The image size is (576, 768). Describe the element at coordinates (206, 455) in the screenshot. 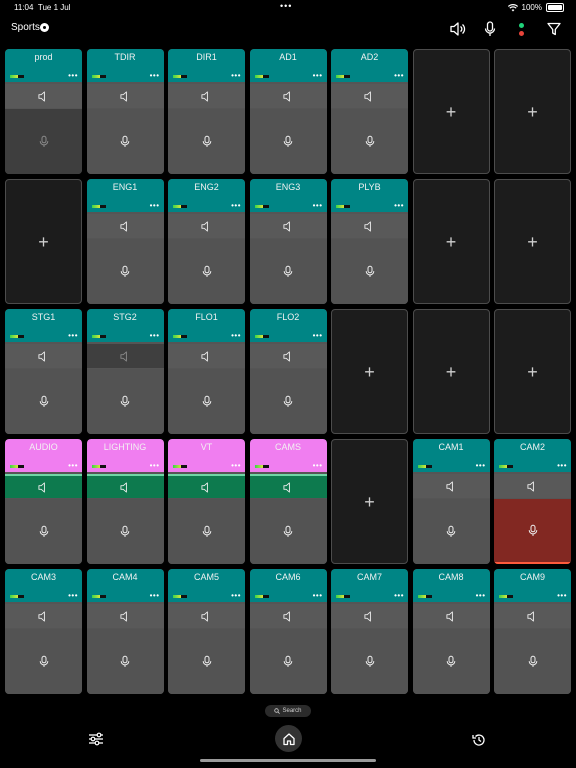

I see `channel-header: VT •••` at that location.